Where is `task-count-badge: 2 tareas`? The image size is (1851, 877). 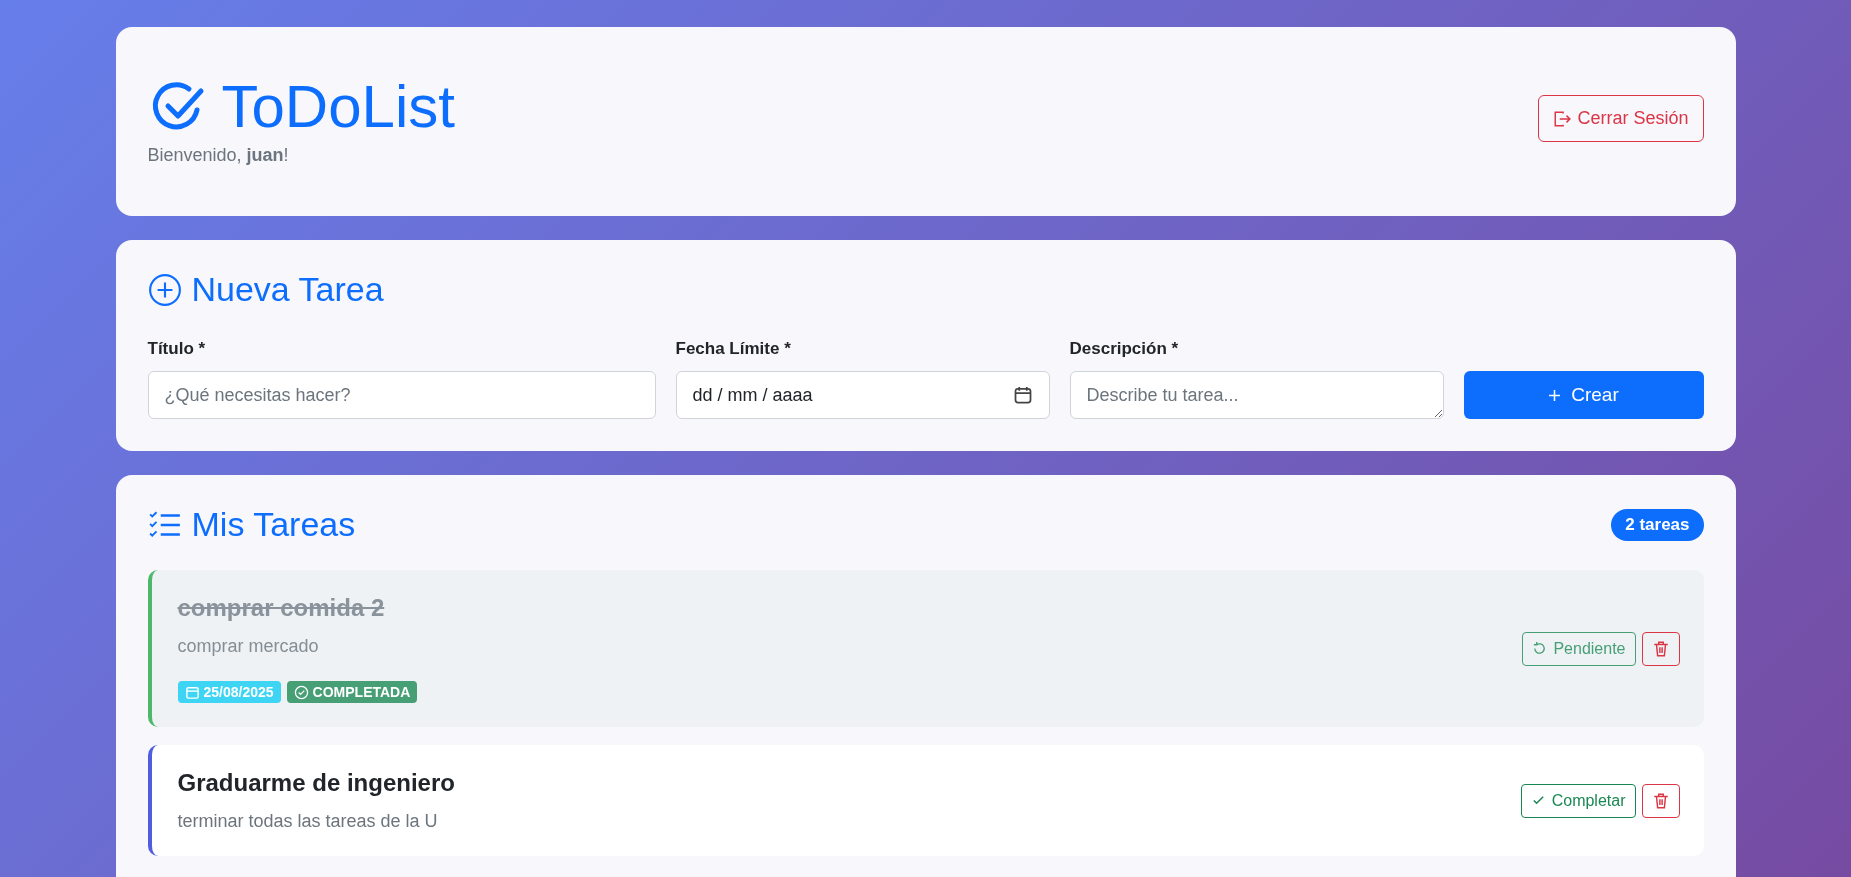
task-count-badge: 2 tareas is located at coordinates (1657, 524).